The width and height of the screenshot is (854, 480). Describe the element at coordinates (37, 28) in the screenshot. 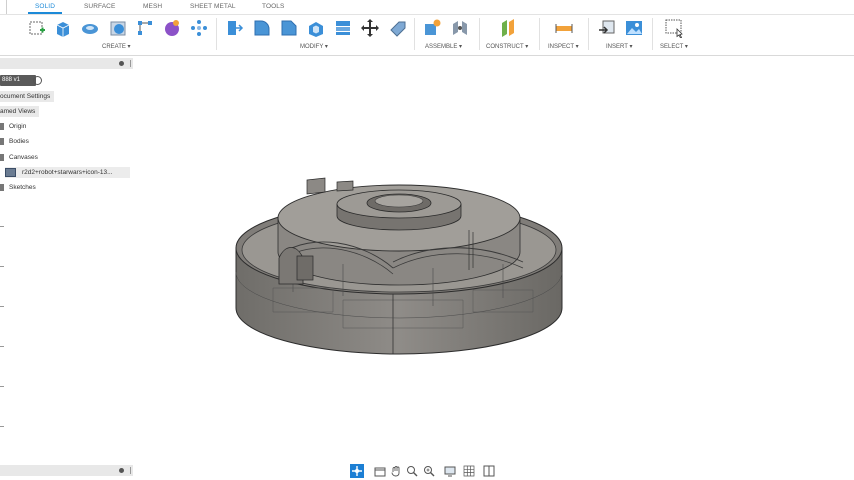

I see `create-sketch-icon` at that location.